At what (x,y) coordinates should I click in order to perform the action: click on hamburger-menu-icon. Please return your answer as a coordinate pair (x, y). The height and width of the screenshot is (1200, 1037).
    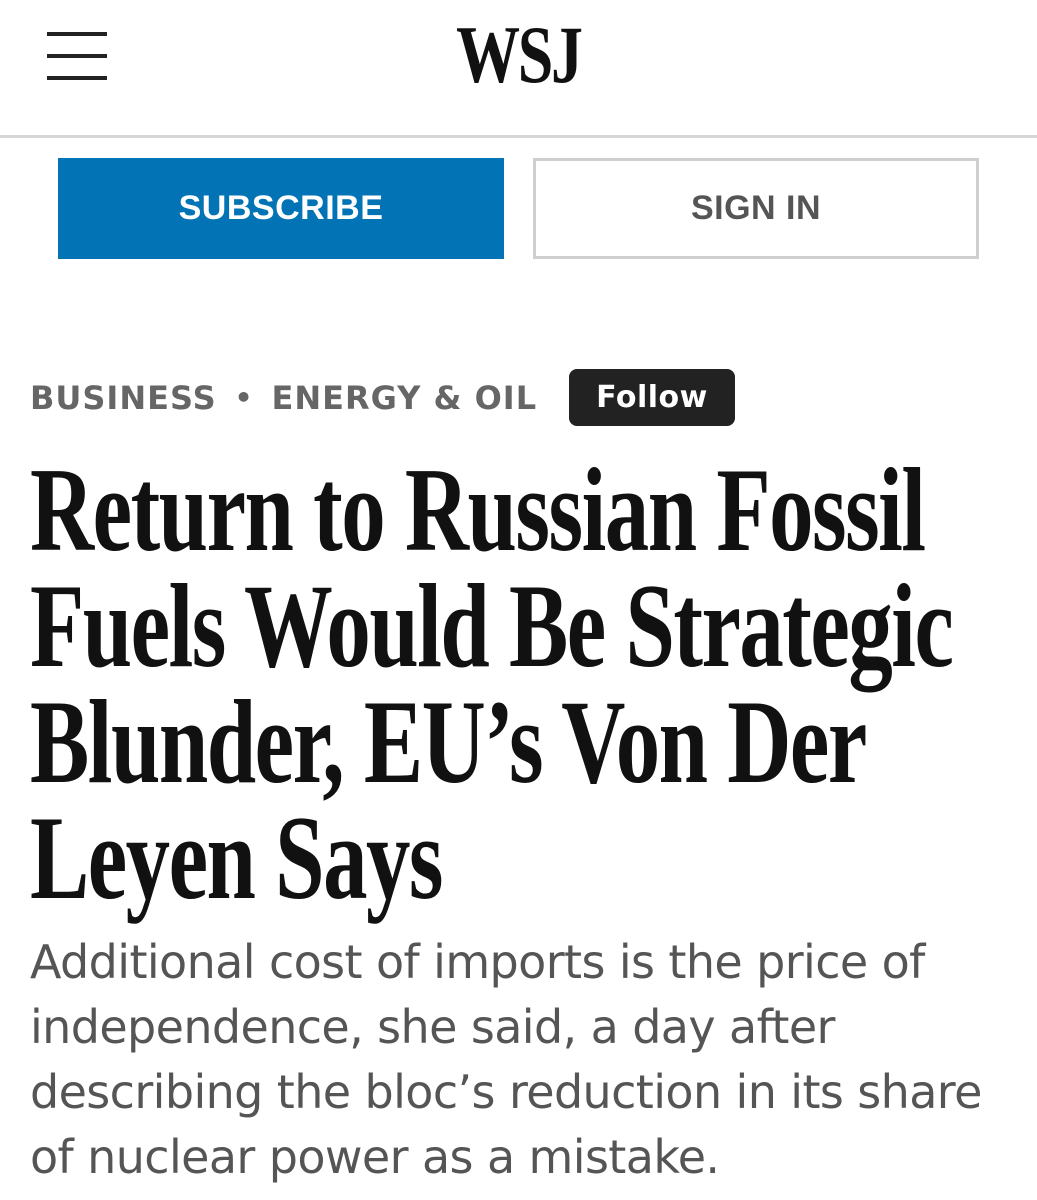
    Looking at the image, I should click on (78, 57).